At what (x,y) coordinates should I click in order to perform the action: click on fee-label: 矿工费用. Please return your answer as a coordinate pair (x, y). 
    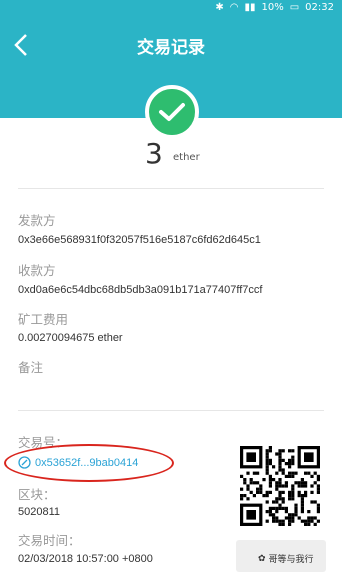
    Looking at the image, I should click on (43, 319).